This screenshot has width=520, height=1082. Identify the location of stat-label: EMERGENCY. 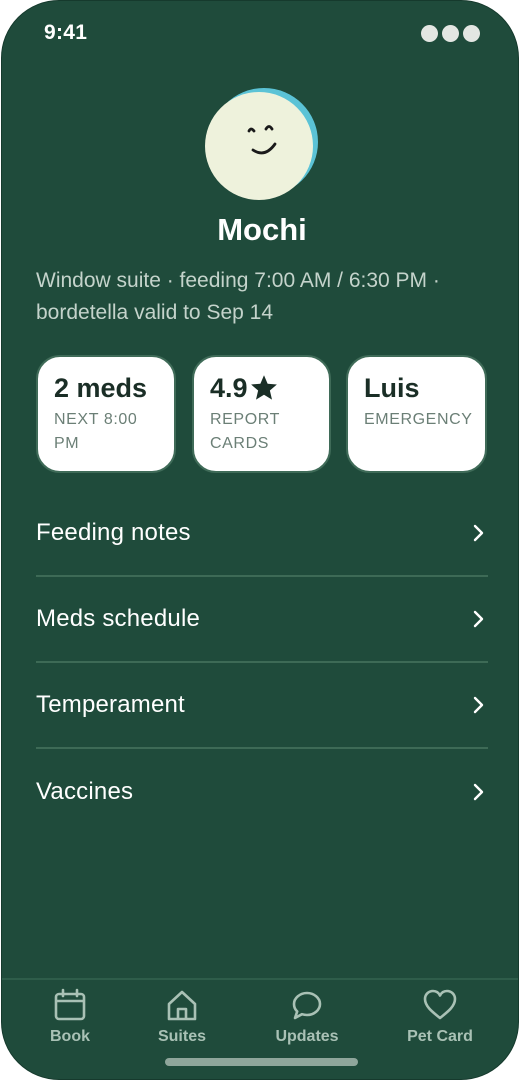
(418, 419).